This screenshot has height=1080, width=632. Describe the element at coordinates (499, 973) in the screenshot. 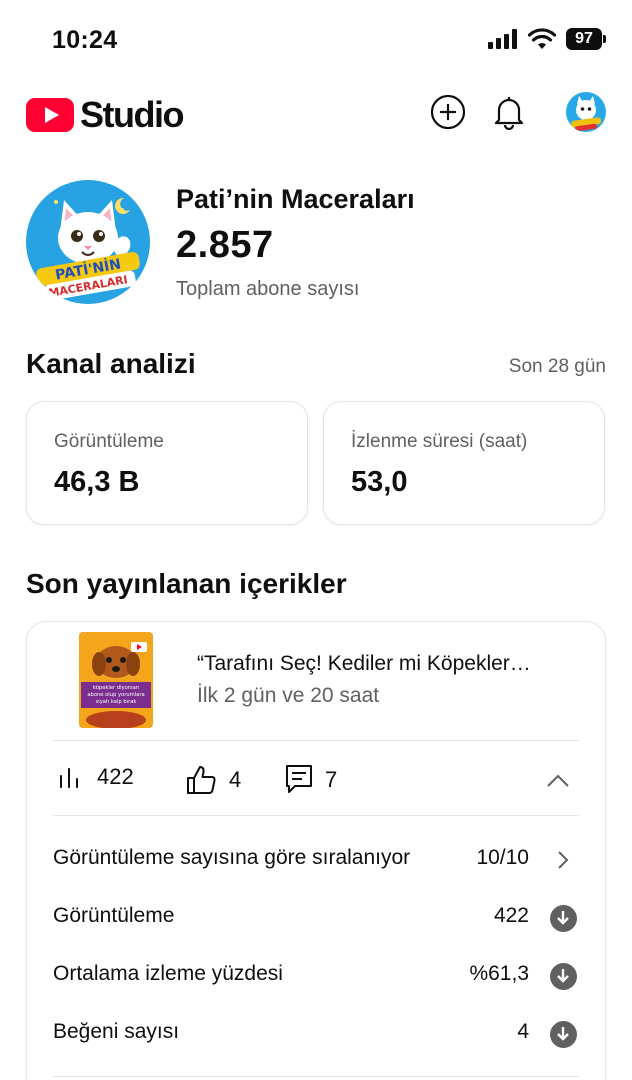

I see `row-value: %61,3` at that location.